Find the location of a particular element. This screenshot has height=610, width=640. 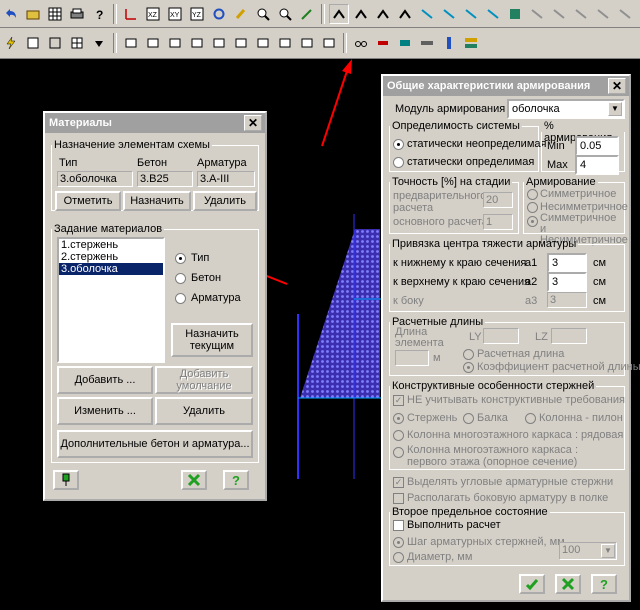

add-default-button: Добавить умолчание is located at coordinates (204, 380).